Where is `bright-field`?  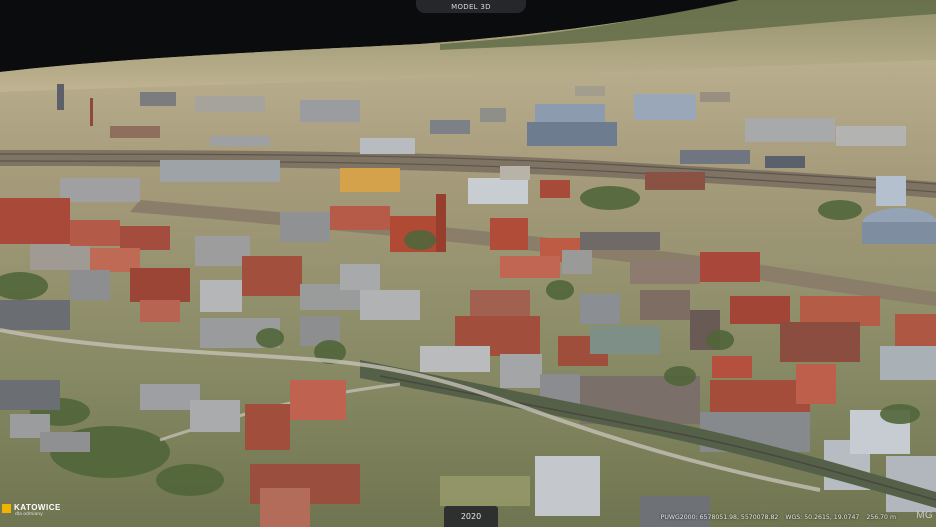 bright-field is located at coordinates (485, 491).